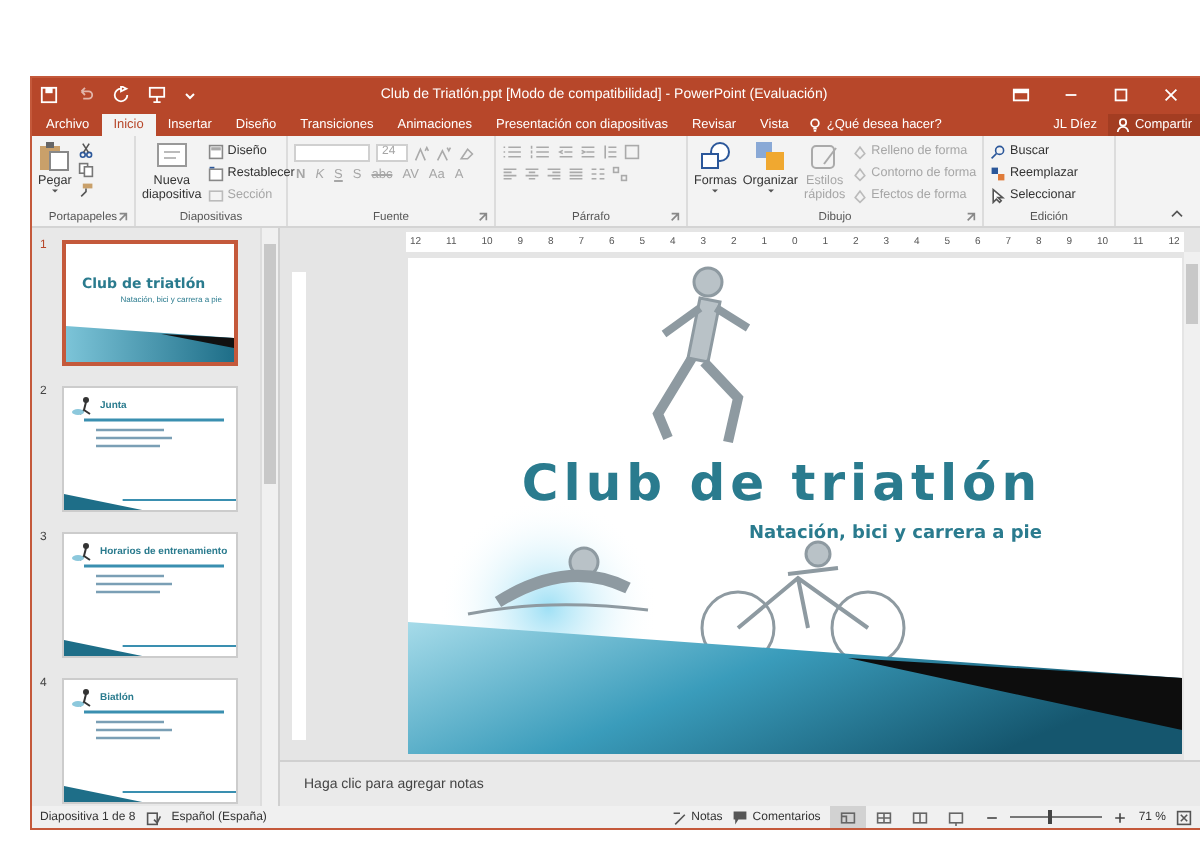  I want to click on undo-icon, so click(85, 95).